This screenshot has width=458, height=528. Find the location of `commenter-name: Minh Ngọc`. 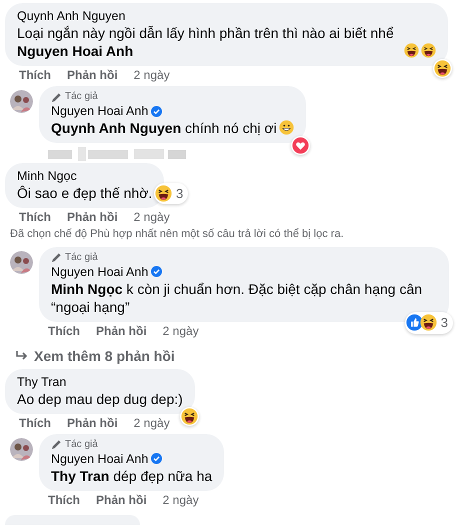

commenter-name: Minh Ngọc is located at coordinates (47, 176).